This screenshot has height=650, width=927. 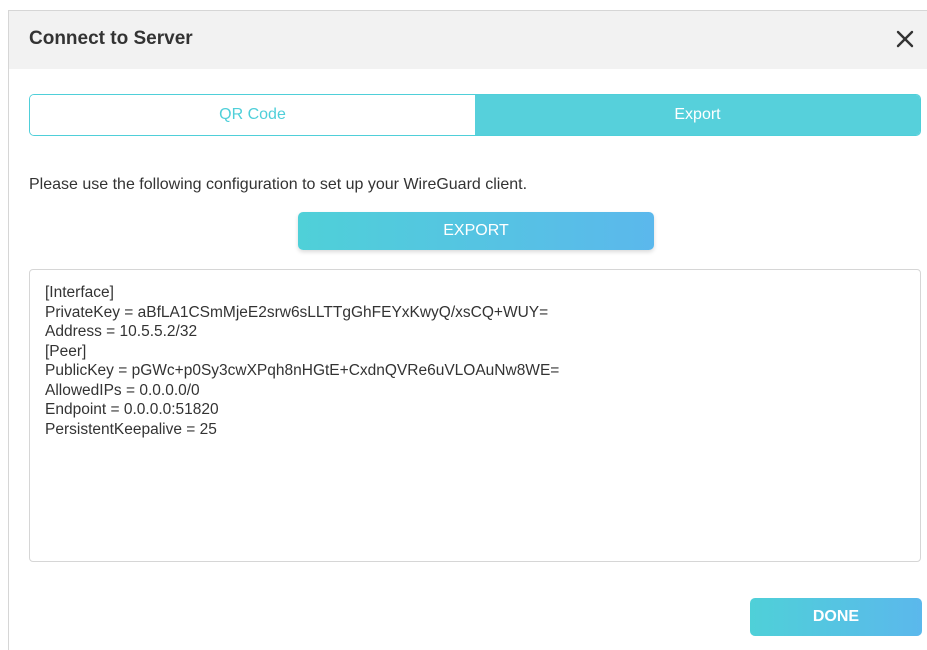 What do you see at coordinates (836, 617) in the screenshot?
I see `done-button: DONE` at bounding box center [836, 617].